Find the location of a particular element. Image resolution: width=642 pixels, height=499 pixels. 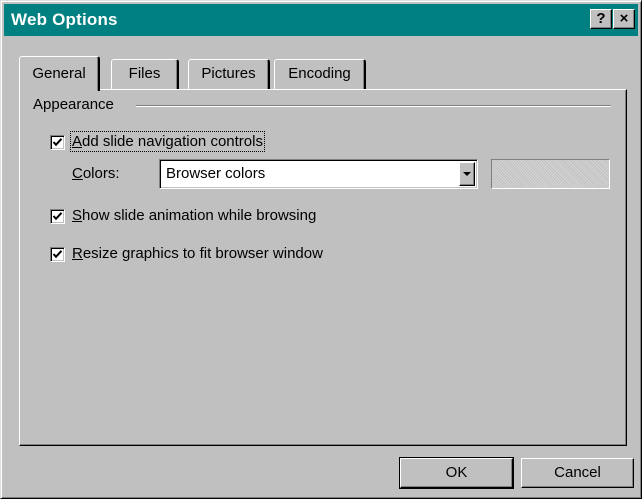

show-animation-checkbox is located at coordinates (57, 216).